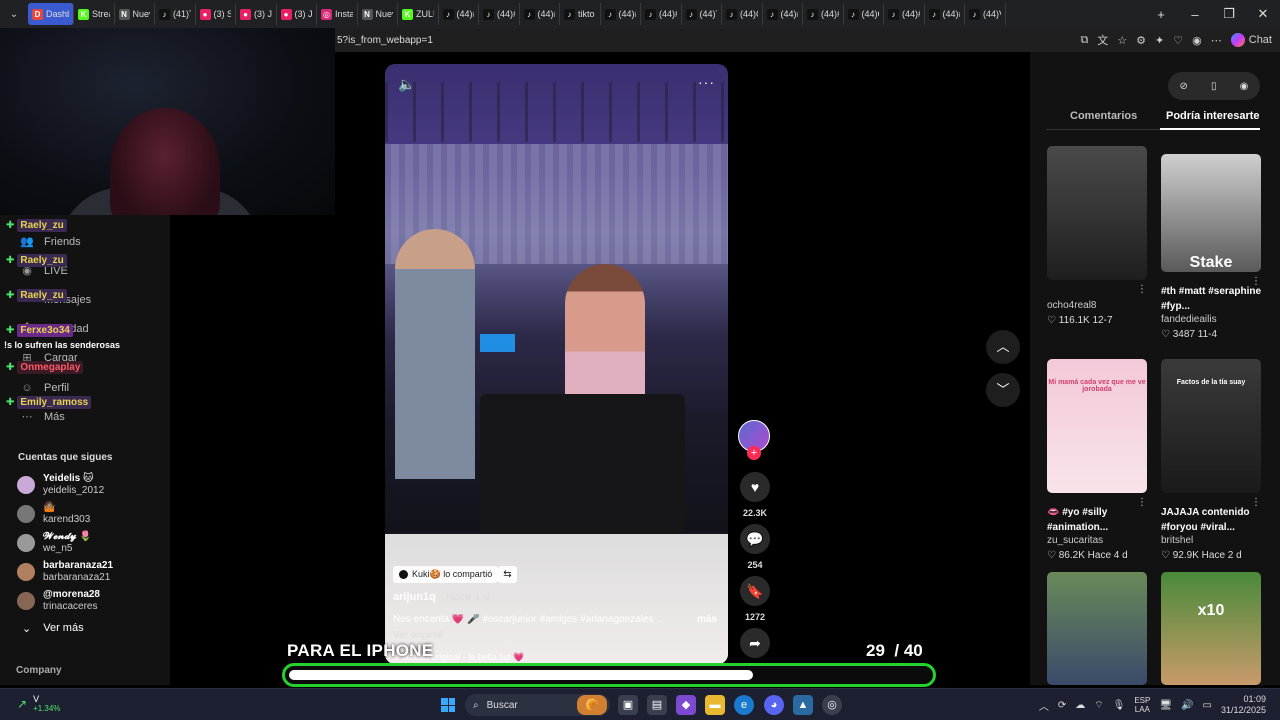  Describe the element at coordinates (1097, 426) in the screenshot. I see `recommended-video-thumbnail: Mi mamá cada vez que me ve jorobada` at that location.